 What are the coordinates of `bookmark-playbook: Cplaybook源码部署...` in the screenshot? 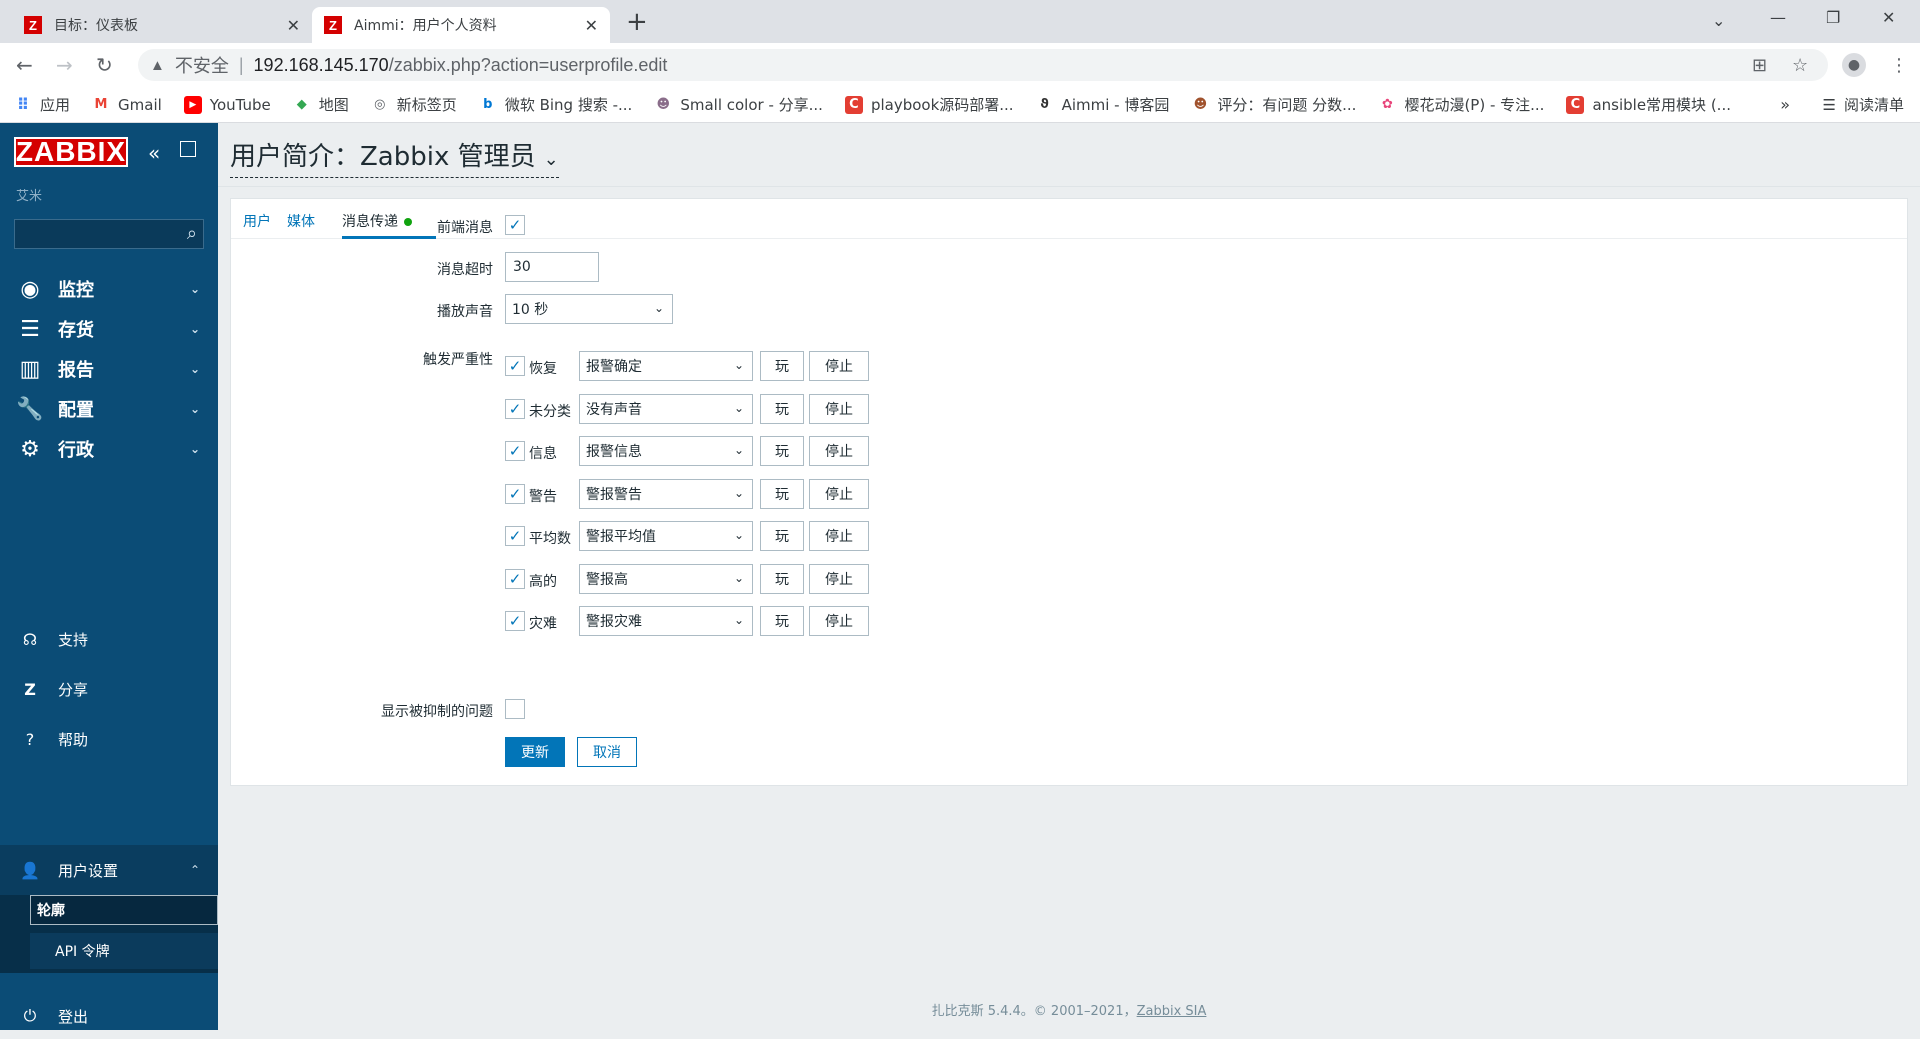 It's located at (929, 104).